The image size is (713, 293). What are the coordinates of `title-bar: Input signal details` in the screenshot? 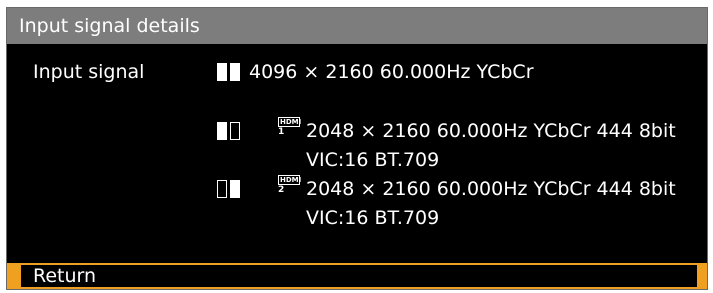 It's located at (357, 26).